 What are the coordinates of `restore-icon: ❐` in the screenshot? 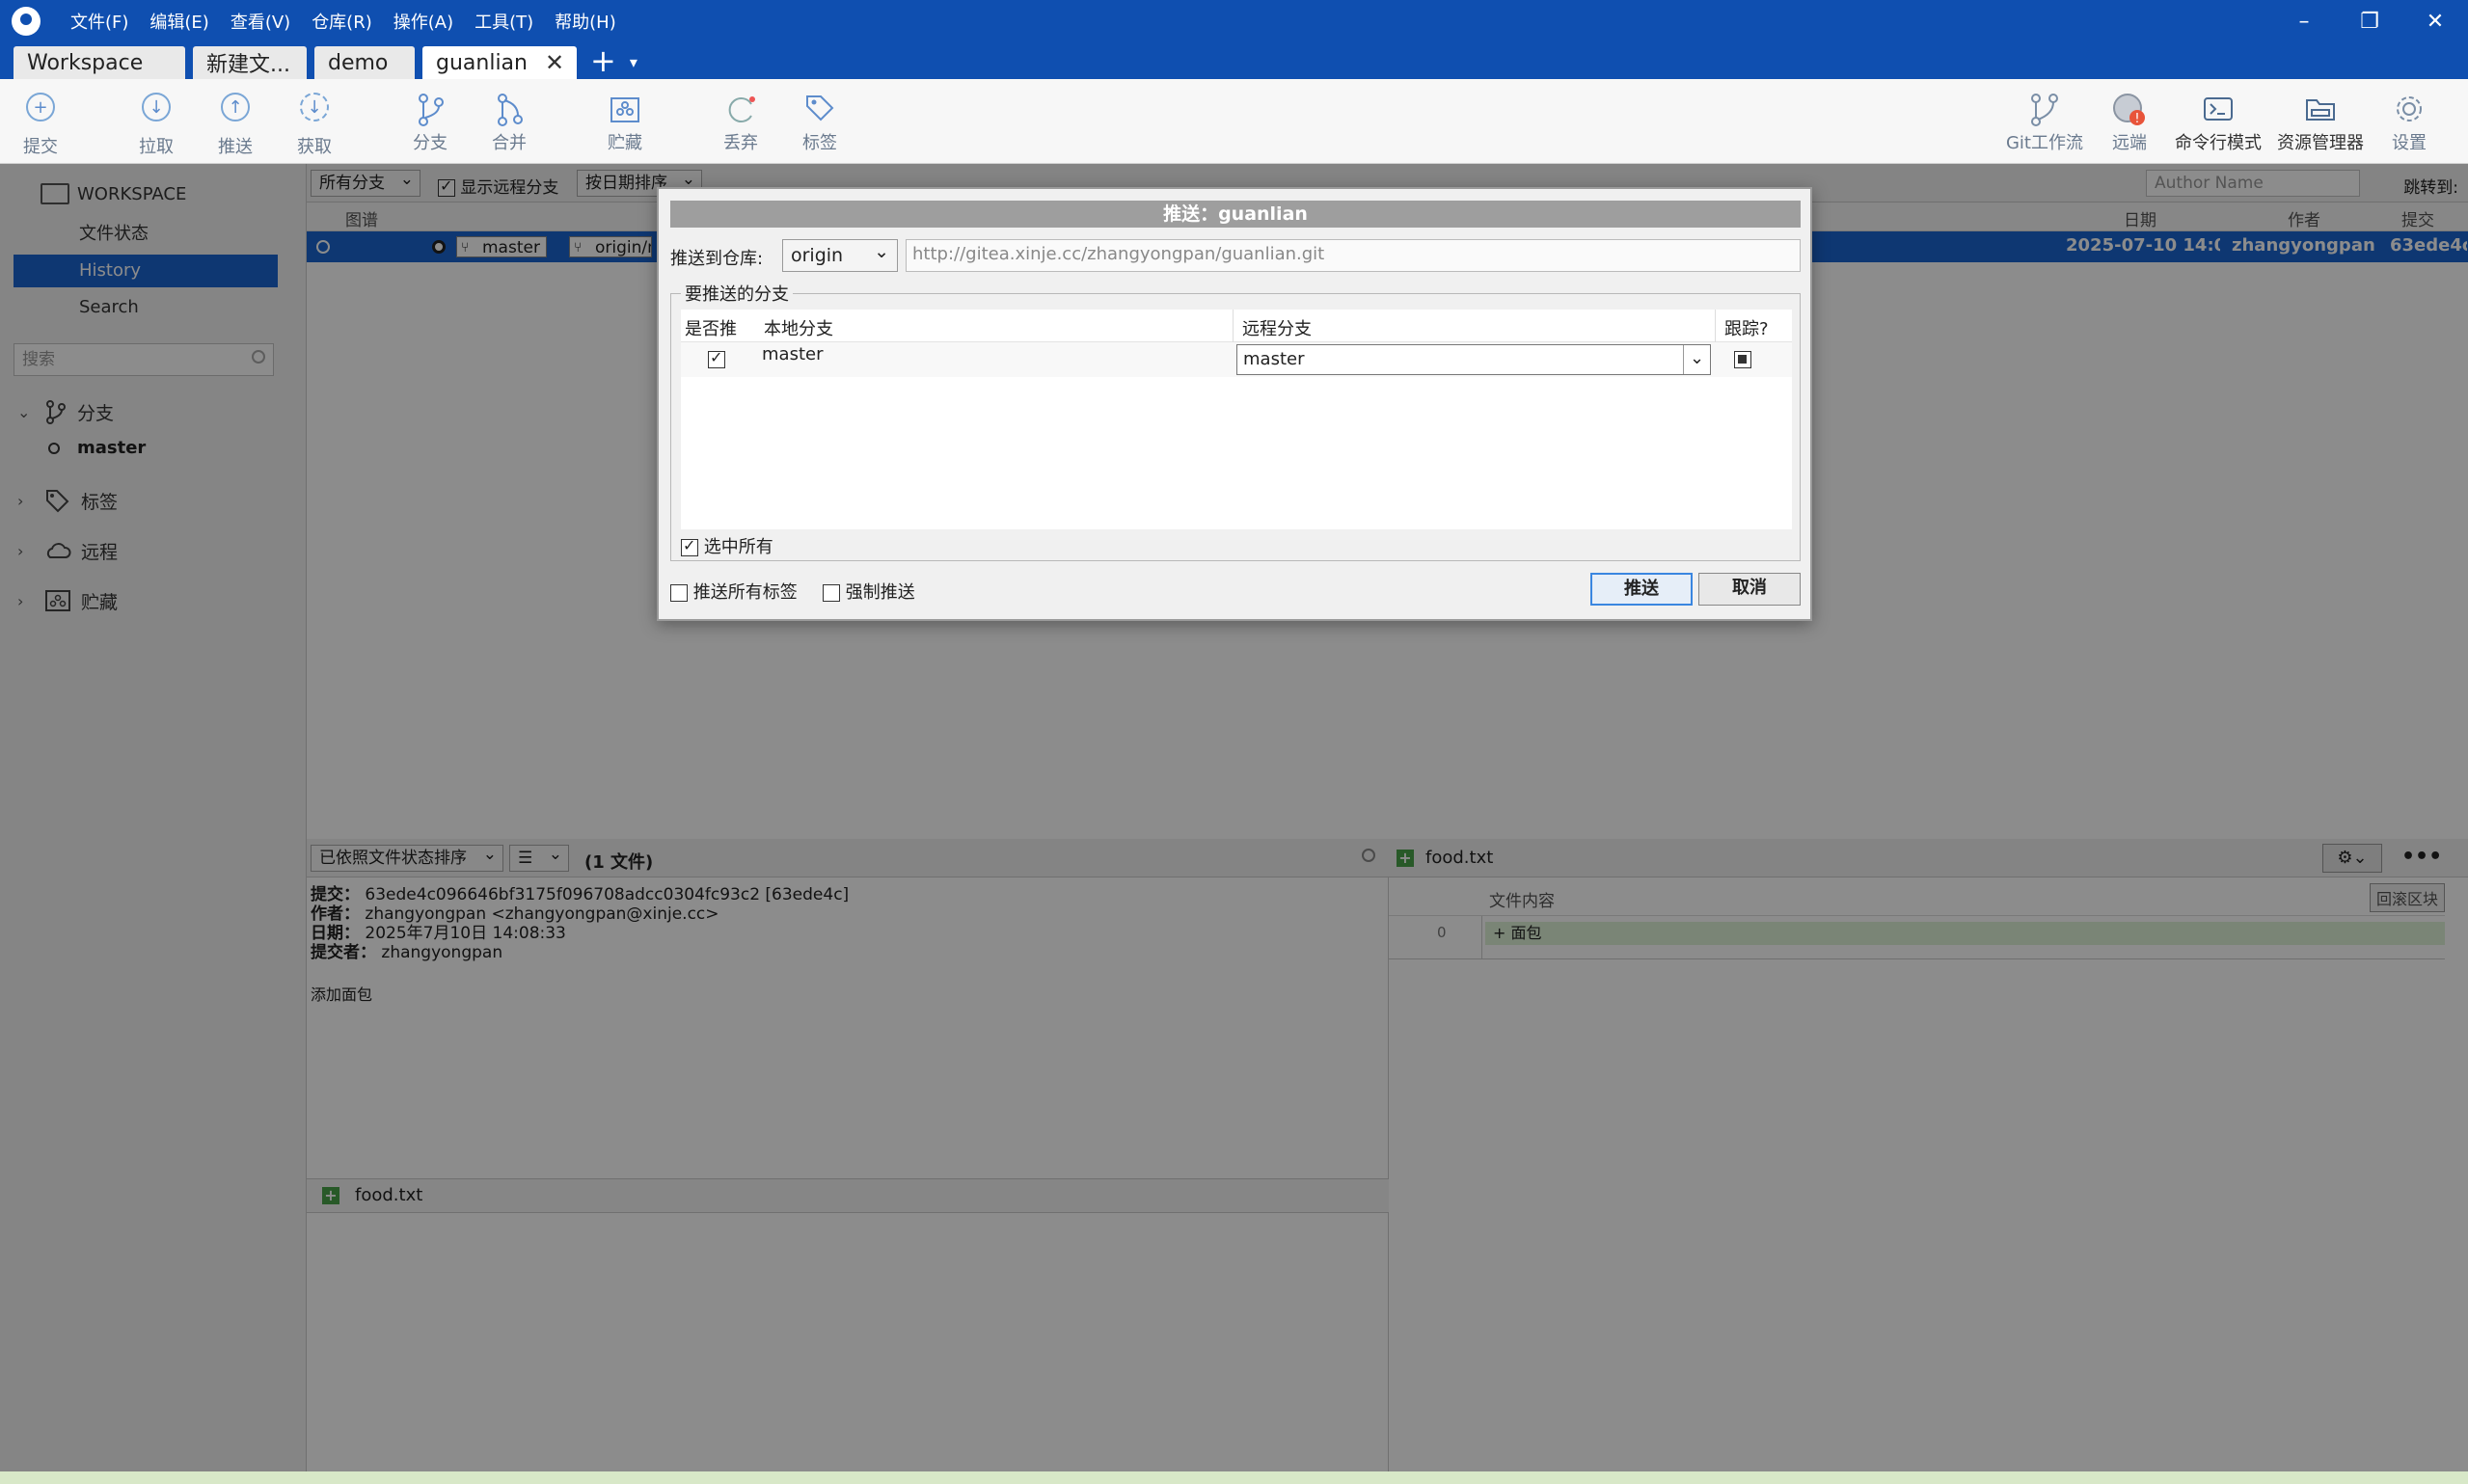 It's located at (2369, 21).